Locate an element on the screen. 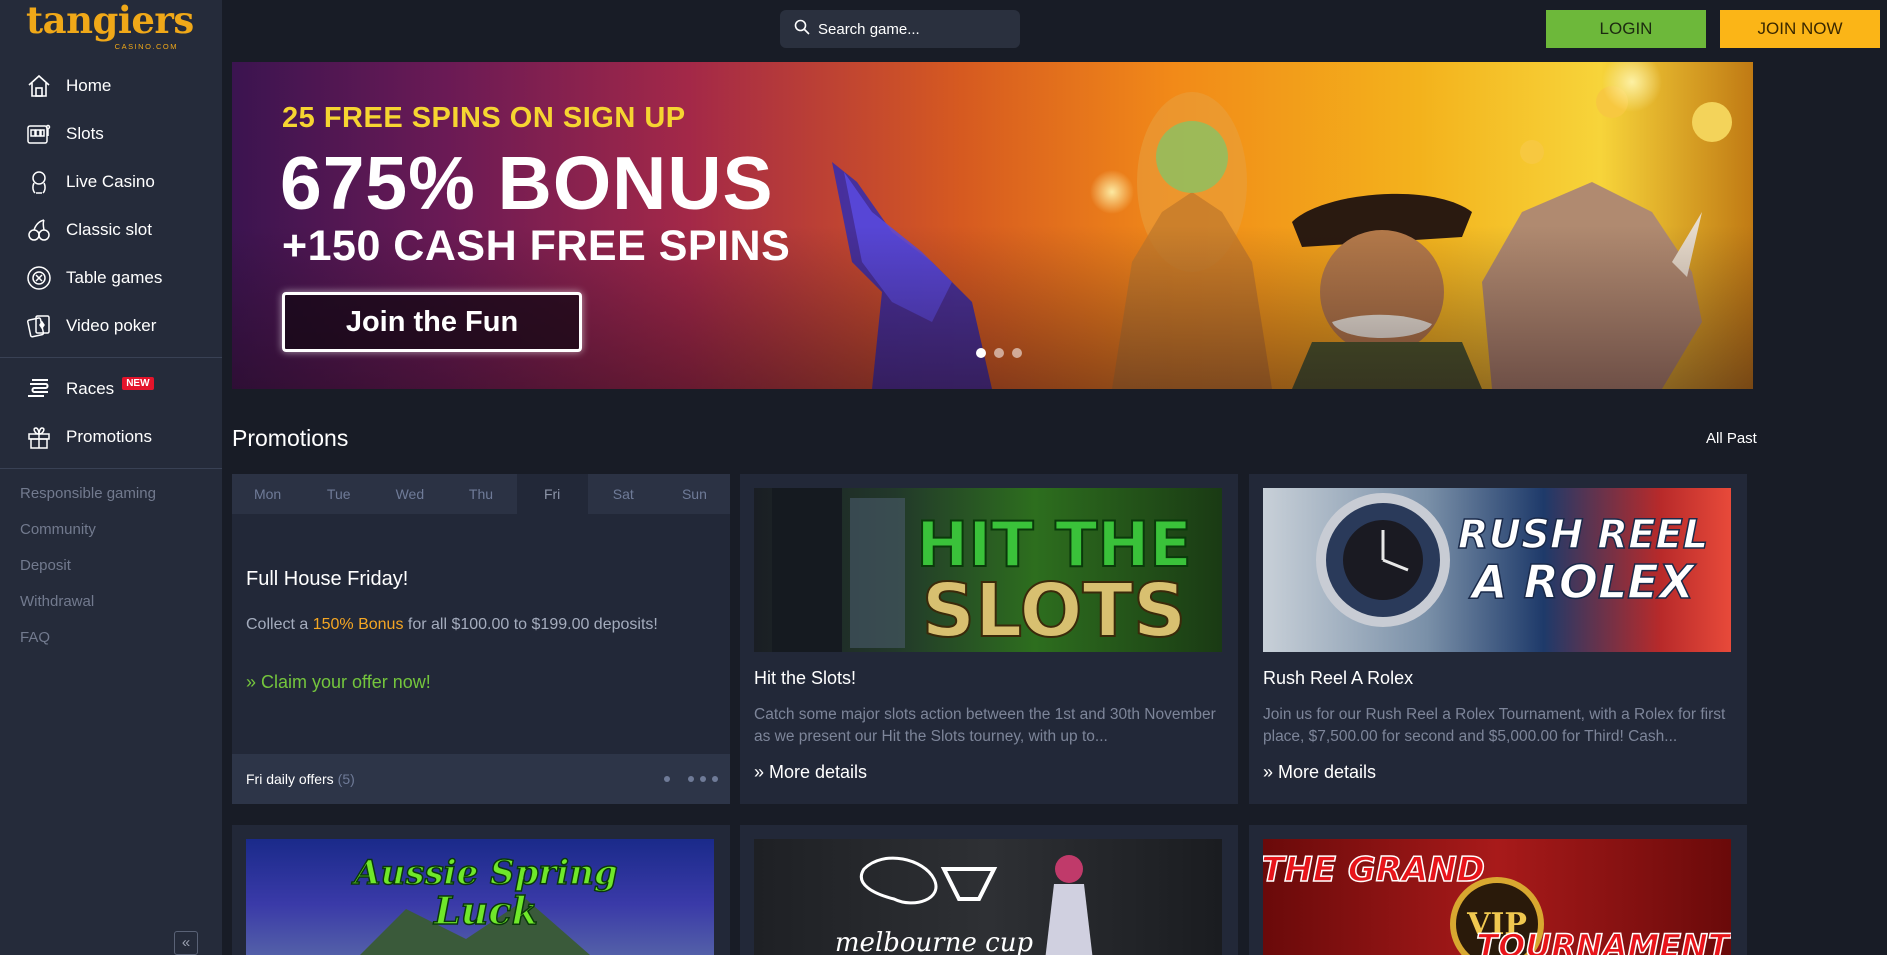 The height and width of the screenshot is (955, 1887). grand-vip-tournament-artwork: VIP THE GRAND TOURNAMENT is located at coordinates (1497, 902).